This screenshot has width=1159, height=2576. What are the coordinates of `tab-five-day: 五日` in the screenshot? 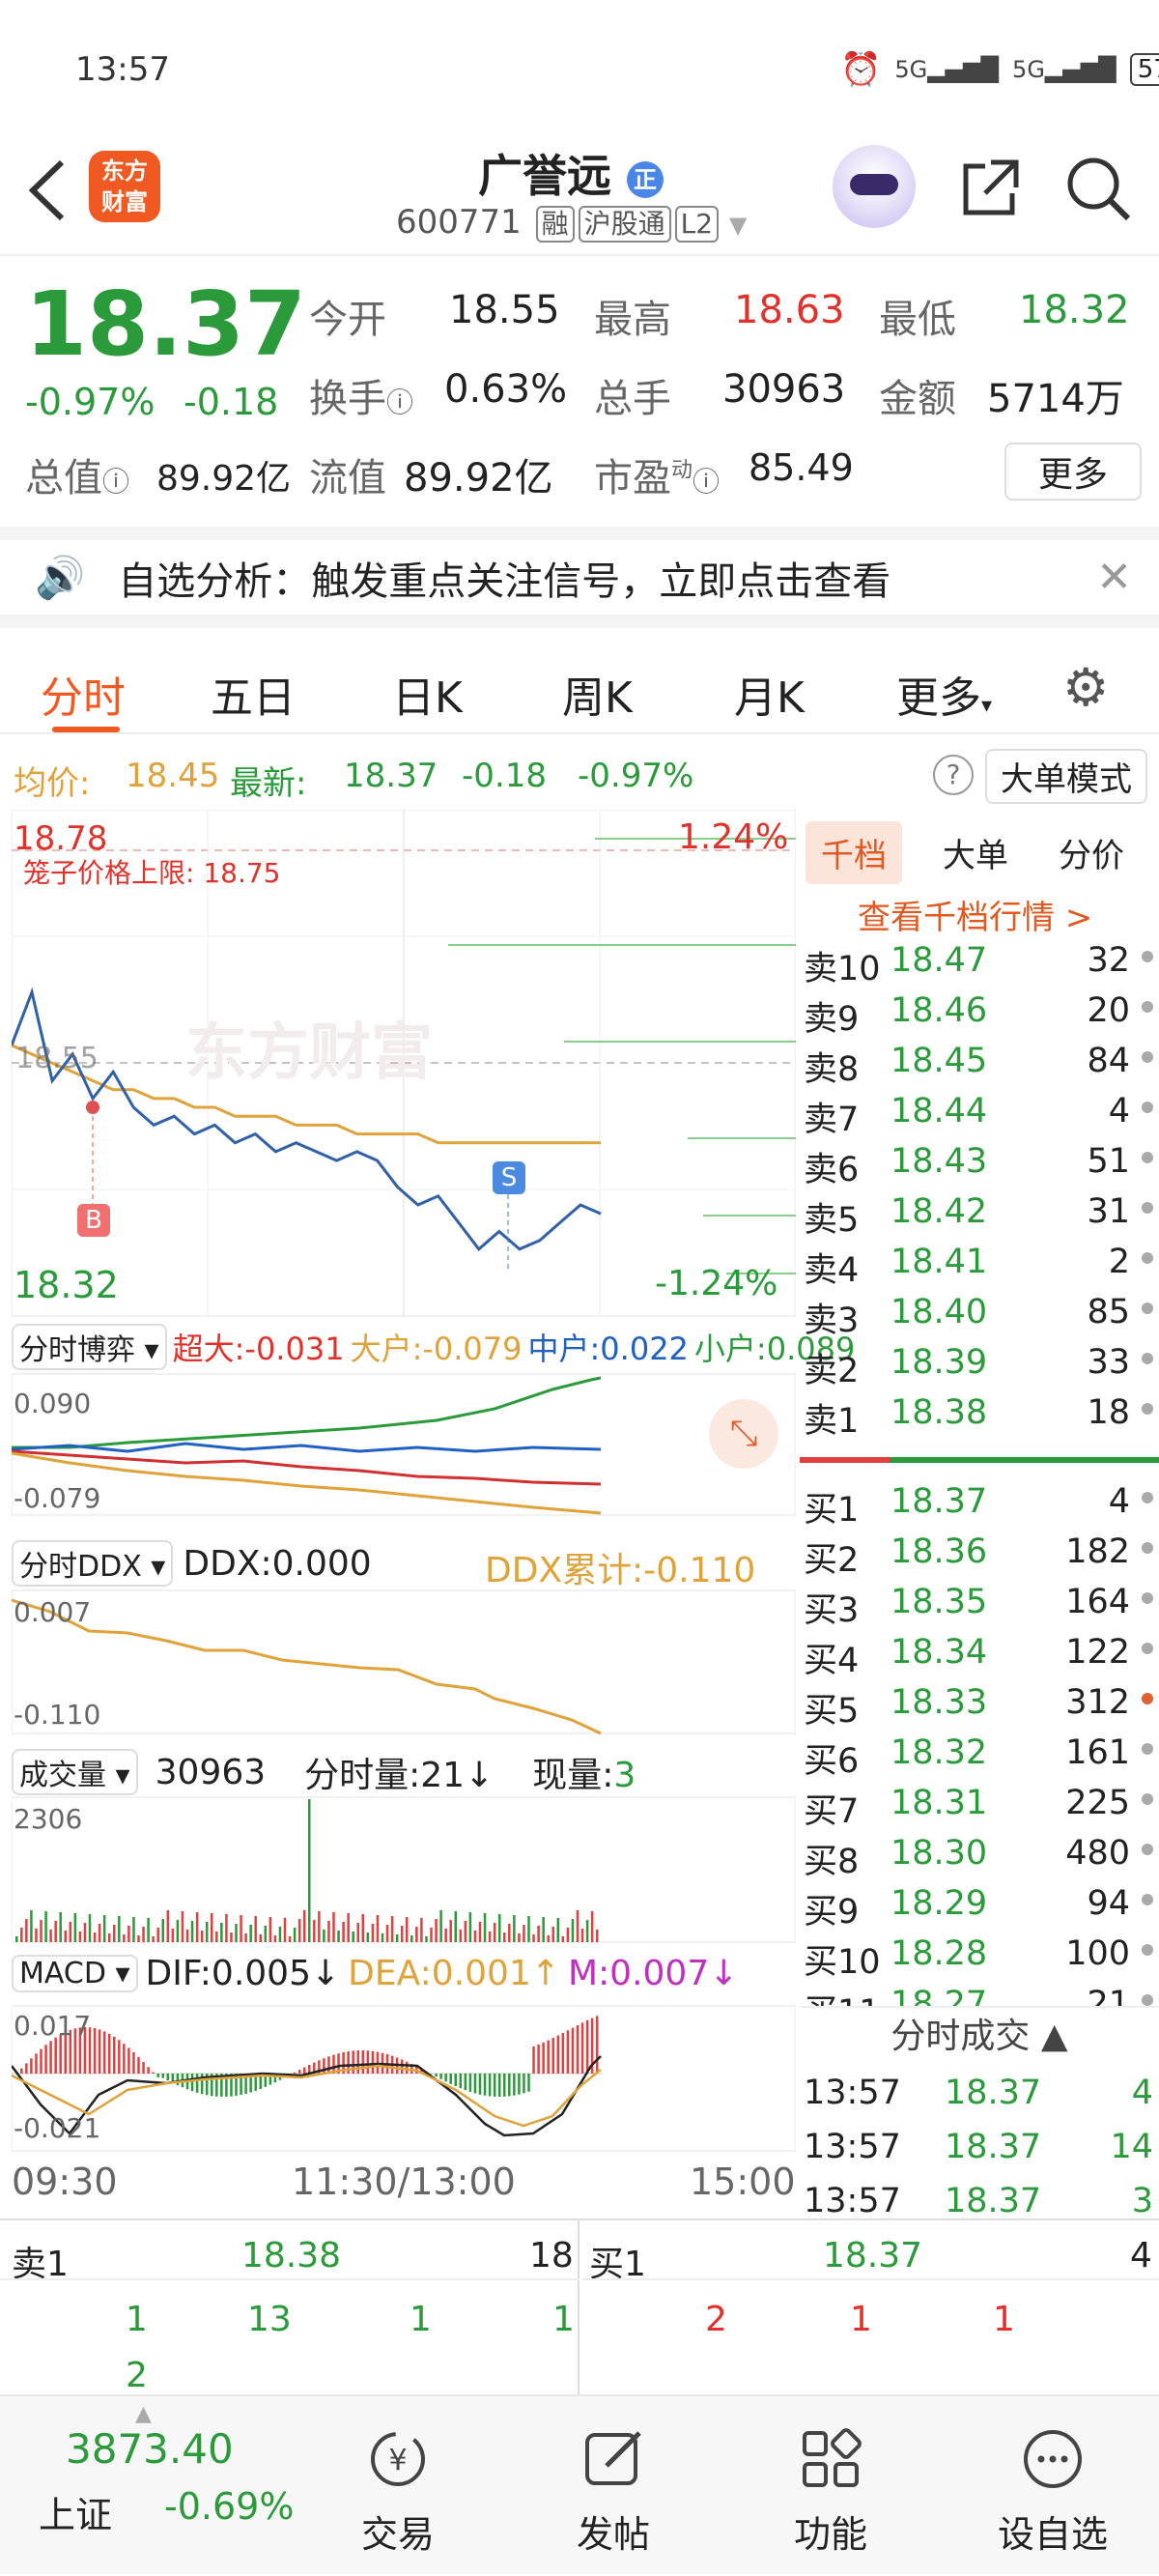 It's located at (254, 694).